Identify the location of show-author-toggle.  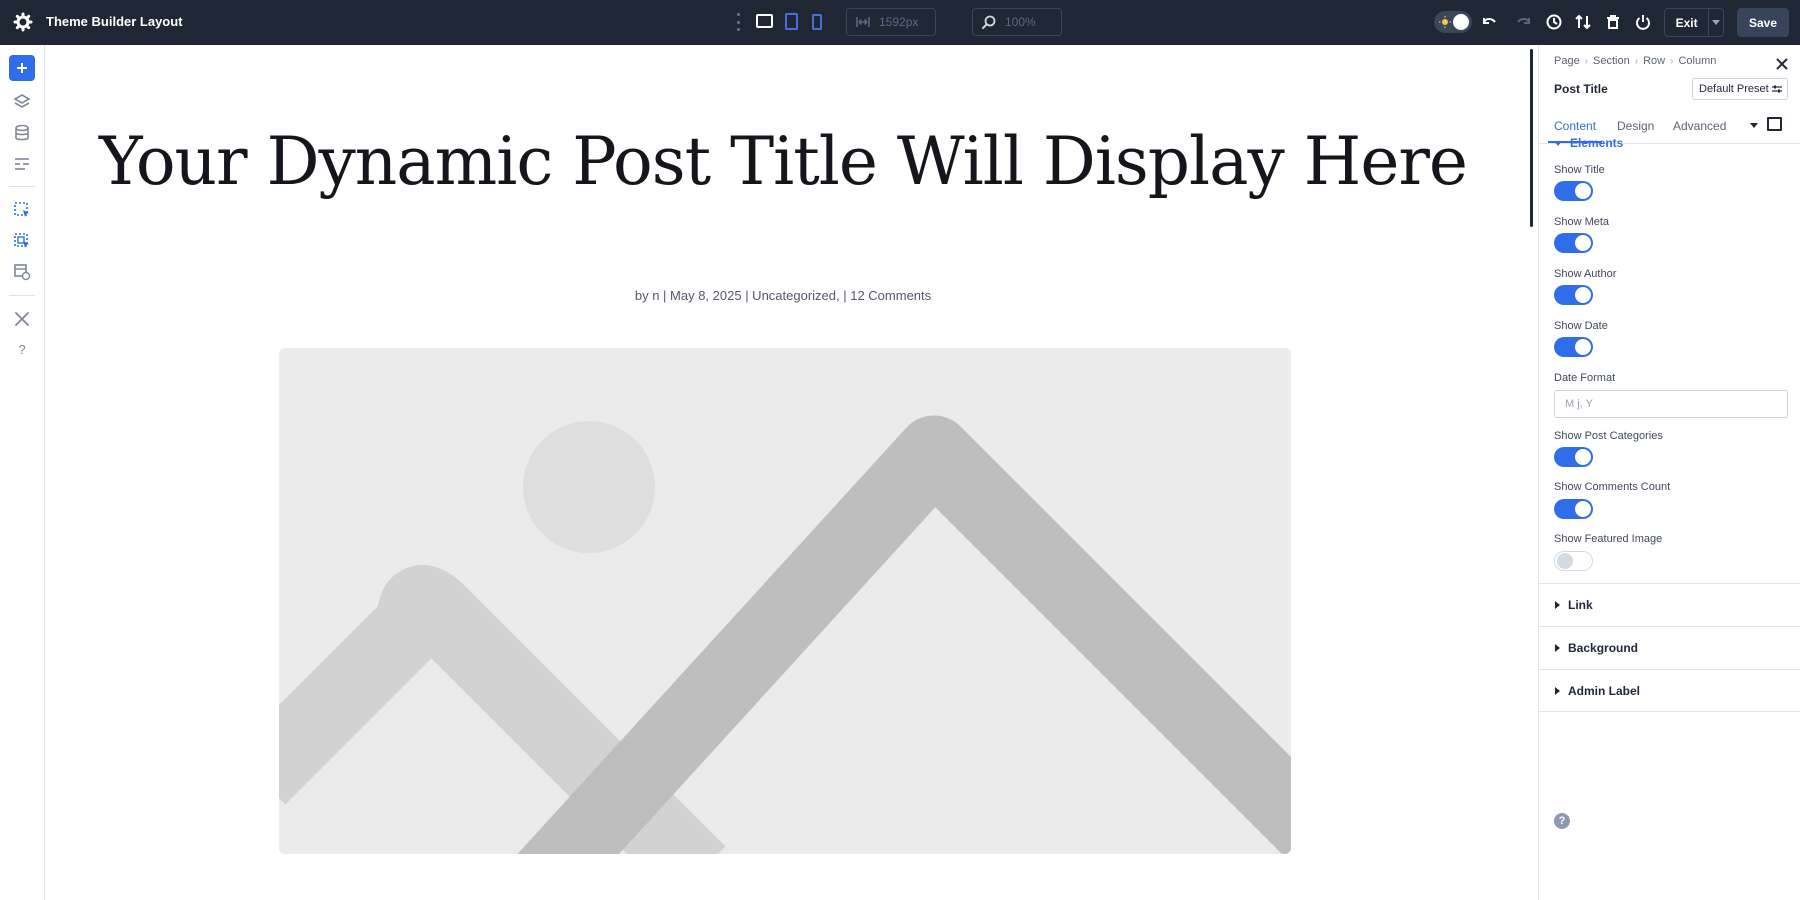
(1573, 295).